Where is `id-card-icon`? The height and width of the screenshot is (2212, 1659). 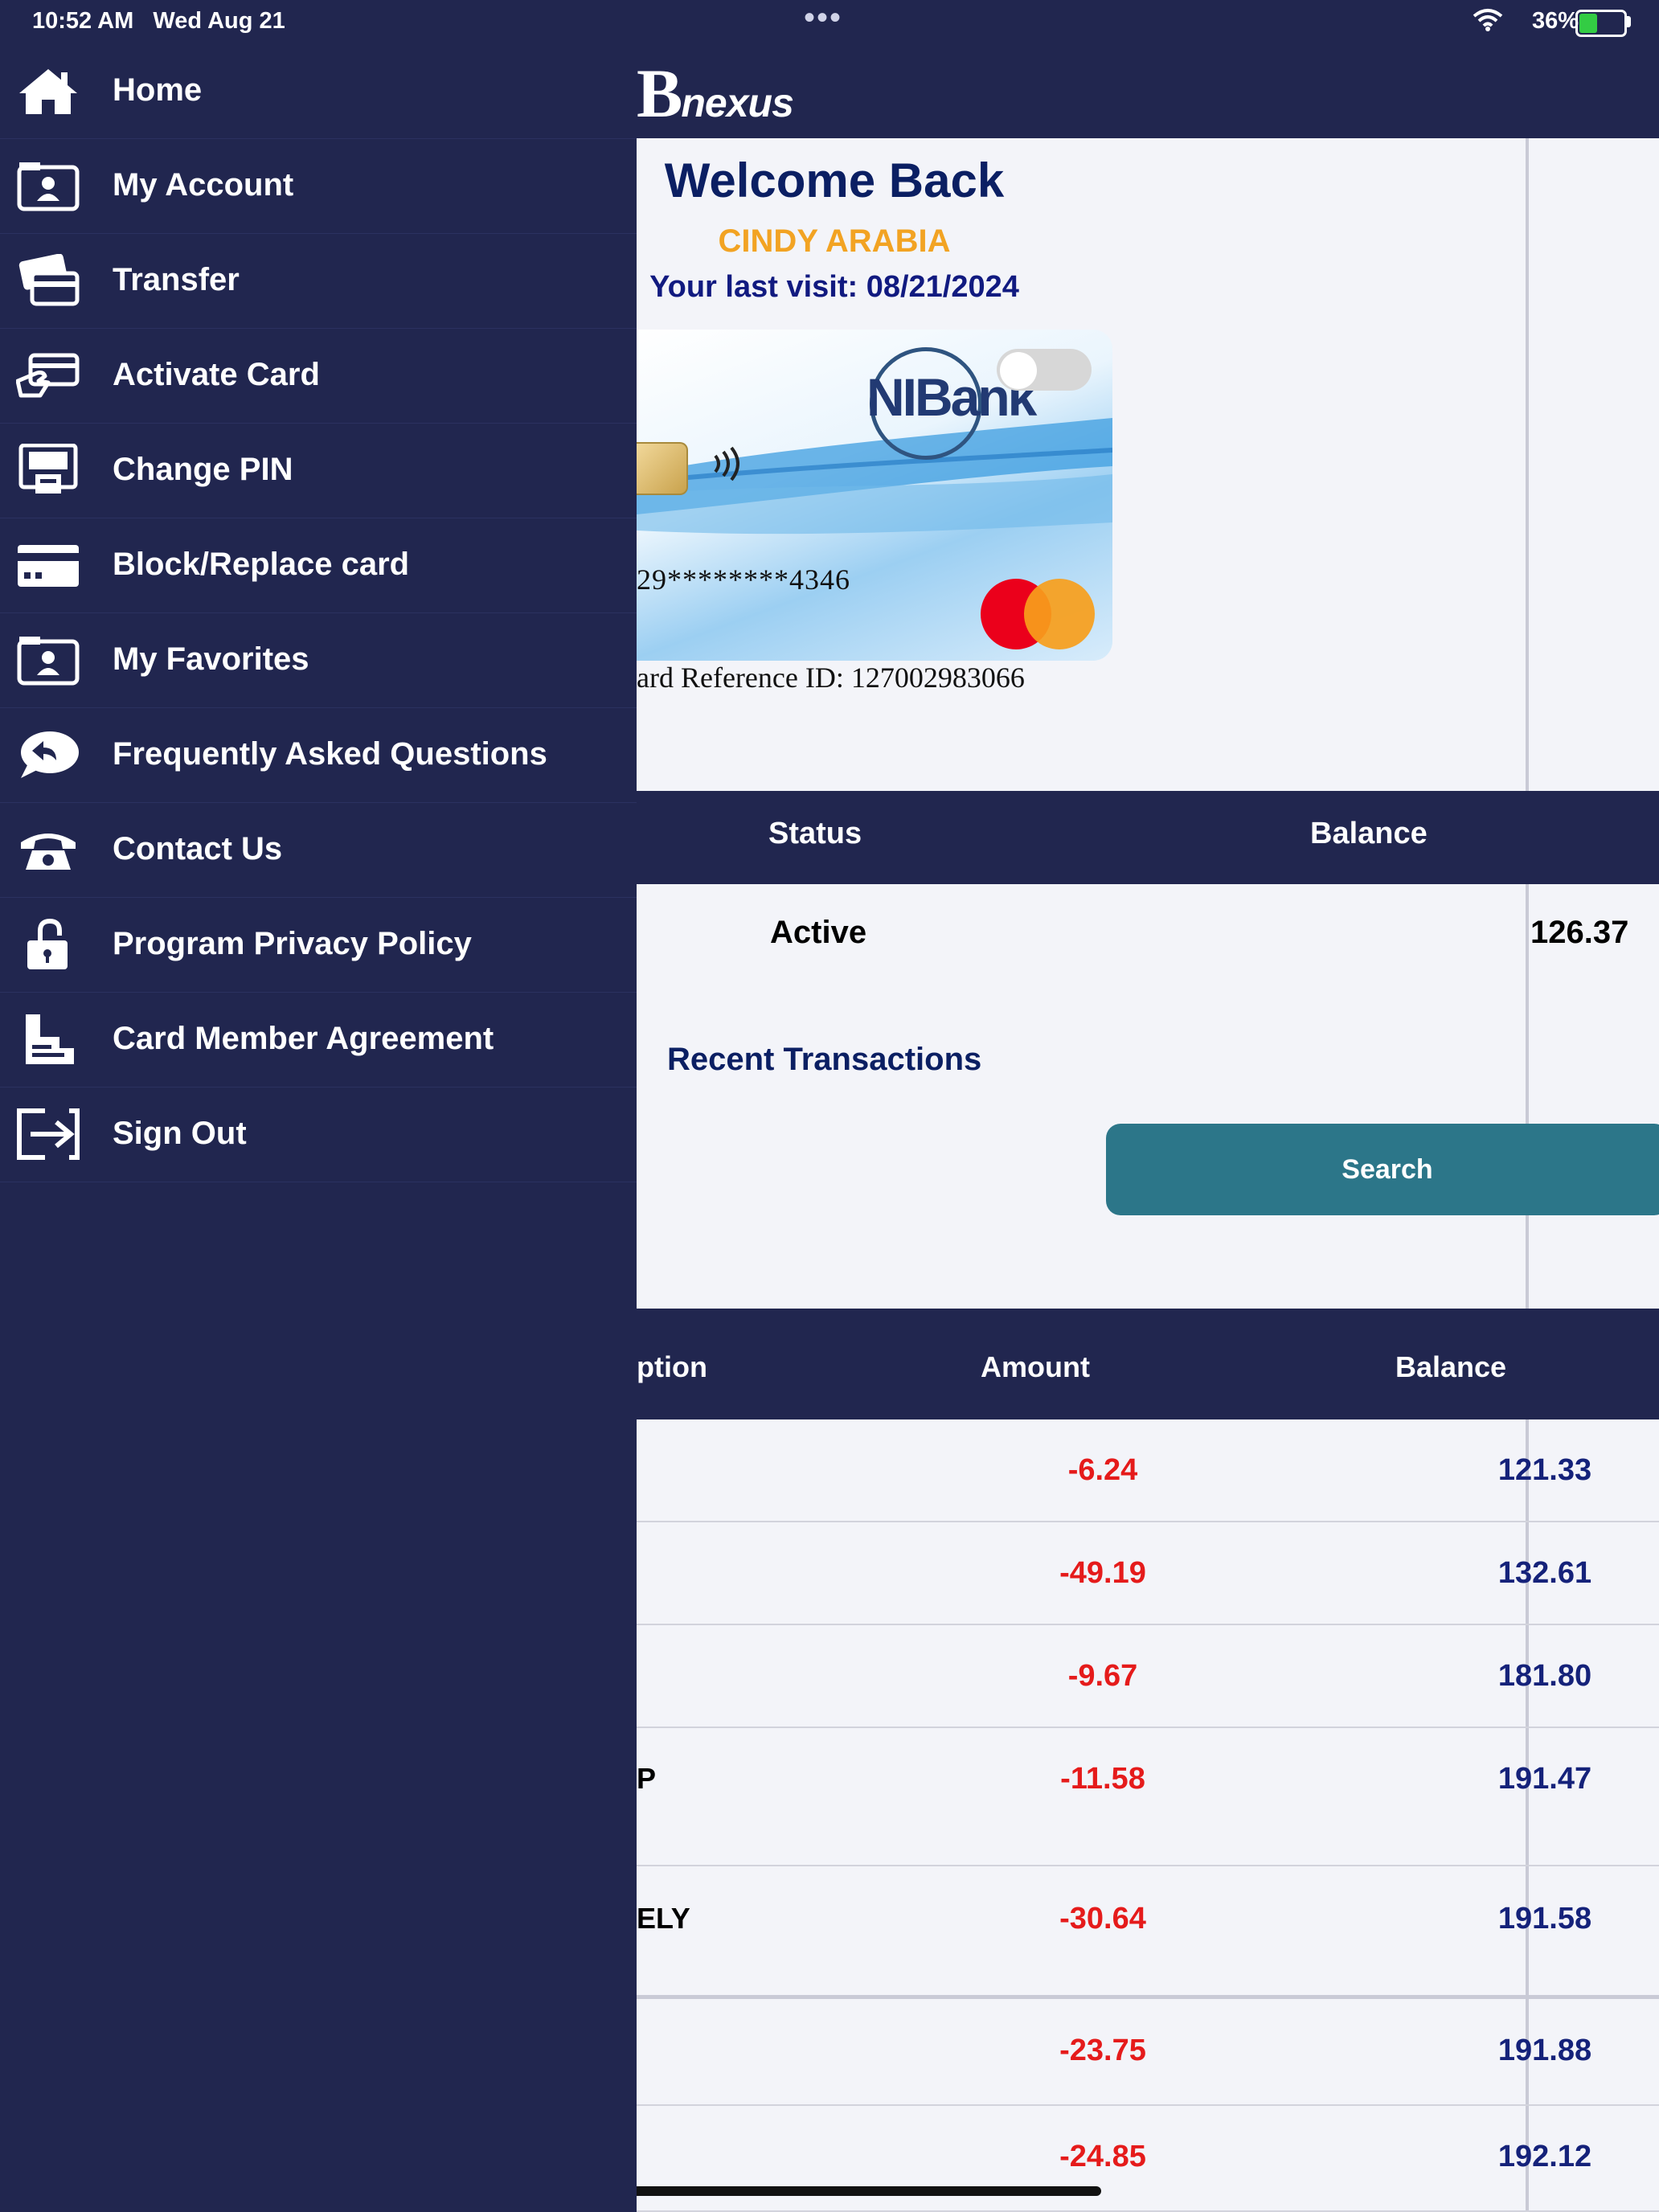 id-card-icon is located at coordinates (48, 186).